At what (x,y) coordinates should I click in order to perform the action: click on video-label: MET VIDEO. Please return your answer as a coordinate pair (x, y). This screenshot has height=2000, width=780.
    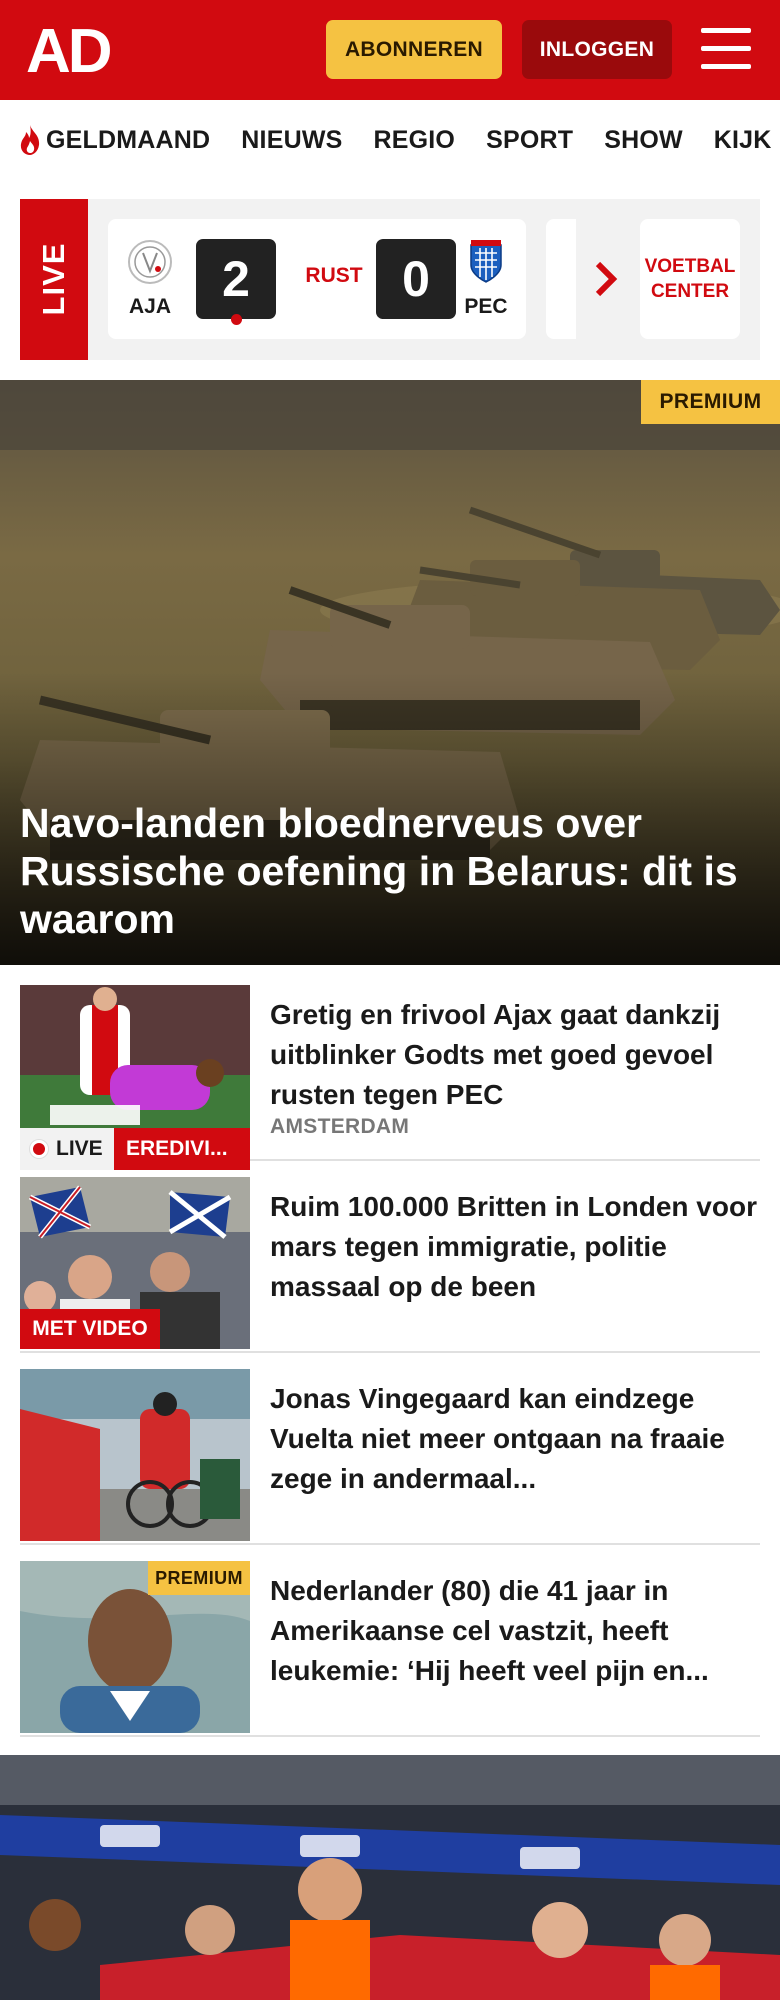
    Looking at the image, I should click on (90, 1329).